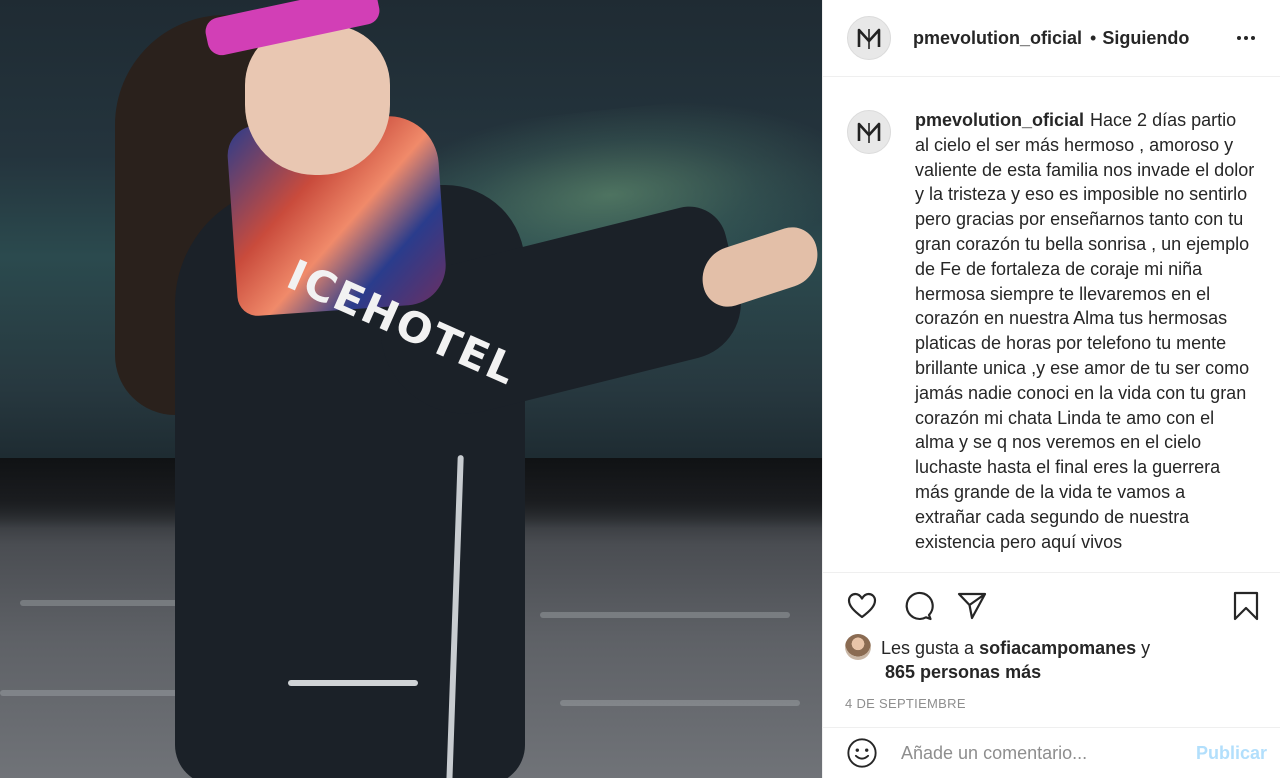  What do you see at coordinates (1051, 607) in the screenshot?
I see `post-actions-bar` at bounding box center [1051, 607].